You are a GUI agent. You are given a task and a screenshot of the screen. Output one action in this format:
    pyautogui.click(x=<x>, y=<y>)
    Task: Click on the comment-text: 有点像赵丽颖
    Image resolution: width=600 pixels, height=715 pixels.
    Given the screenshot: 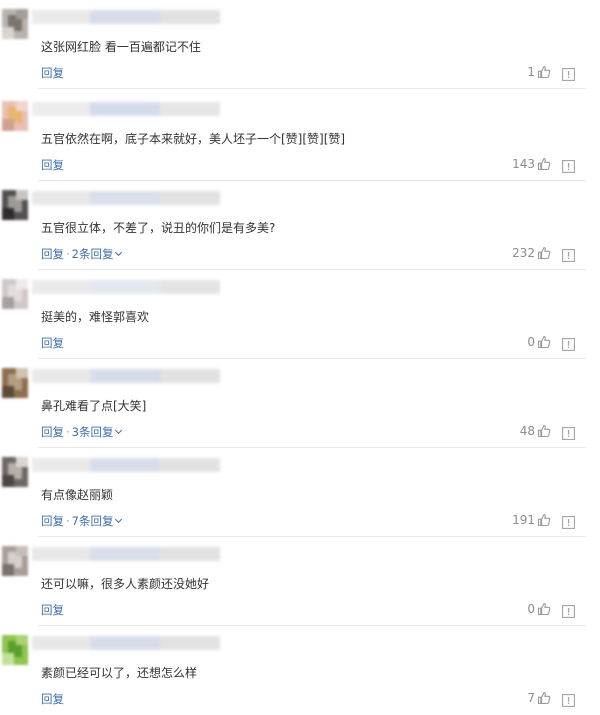 What is the action you would take?
    pyautogui.click(x=77, y=495)
    